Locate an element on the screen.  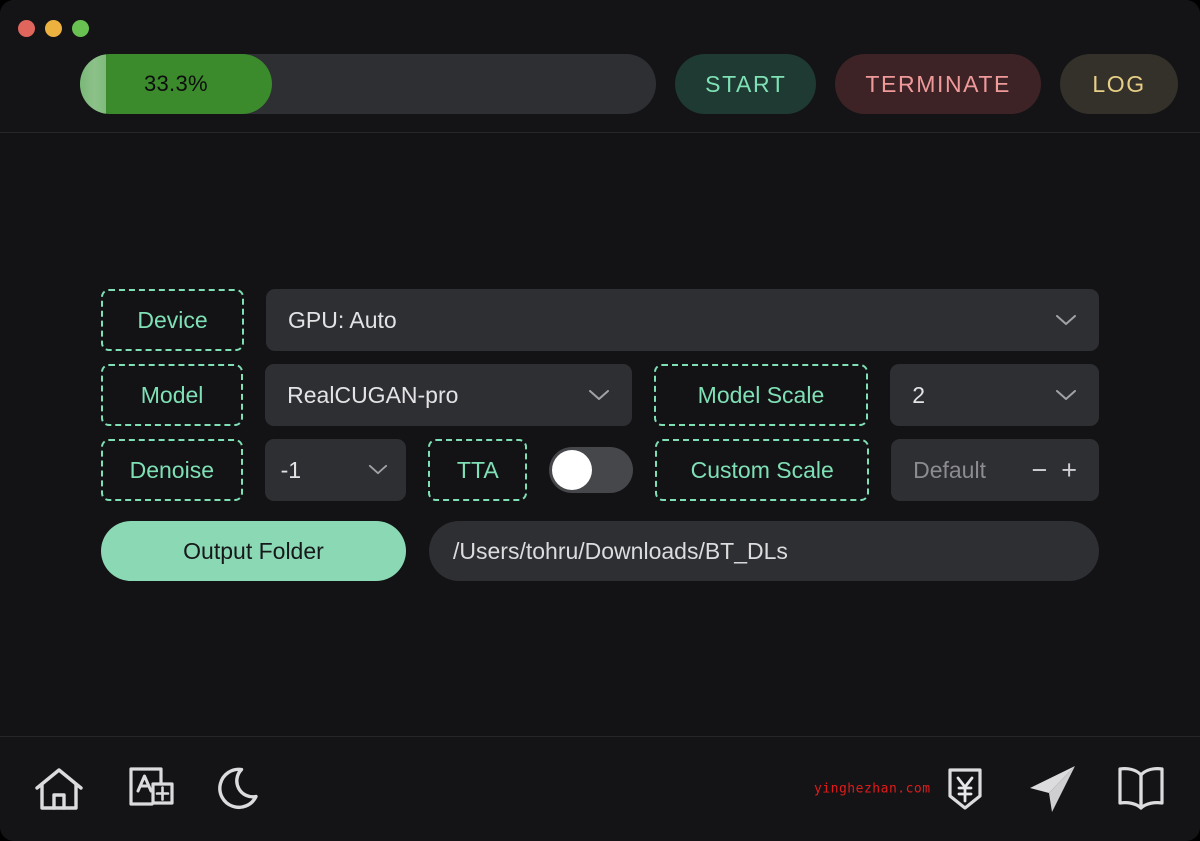
custom-scale-stepper: Default − + is located at coordinates (995, 470).